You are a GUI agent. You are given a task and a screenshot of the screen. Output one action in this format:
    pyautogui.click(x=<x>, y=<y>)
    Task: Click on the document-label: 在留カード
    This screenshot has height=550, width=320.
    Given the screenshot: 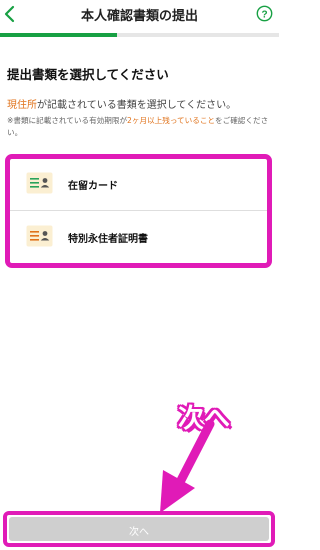 What is the action you would take?
    pyautogui.click(x=93, y=186)
    